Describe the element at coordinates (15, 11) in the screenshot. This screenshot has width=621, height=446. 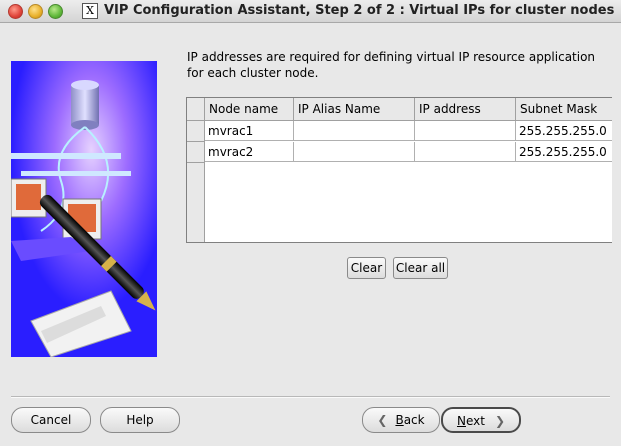
I see `close-window-button` at that location.